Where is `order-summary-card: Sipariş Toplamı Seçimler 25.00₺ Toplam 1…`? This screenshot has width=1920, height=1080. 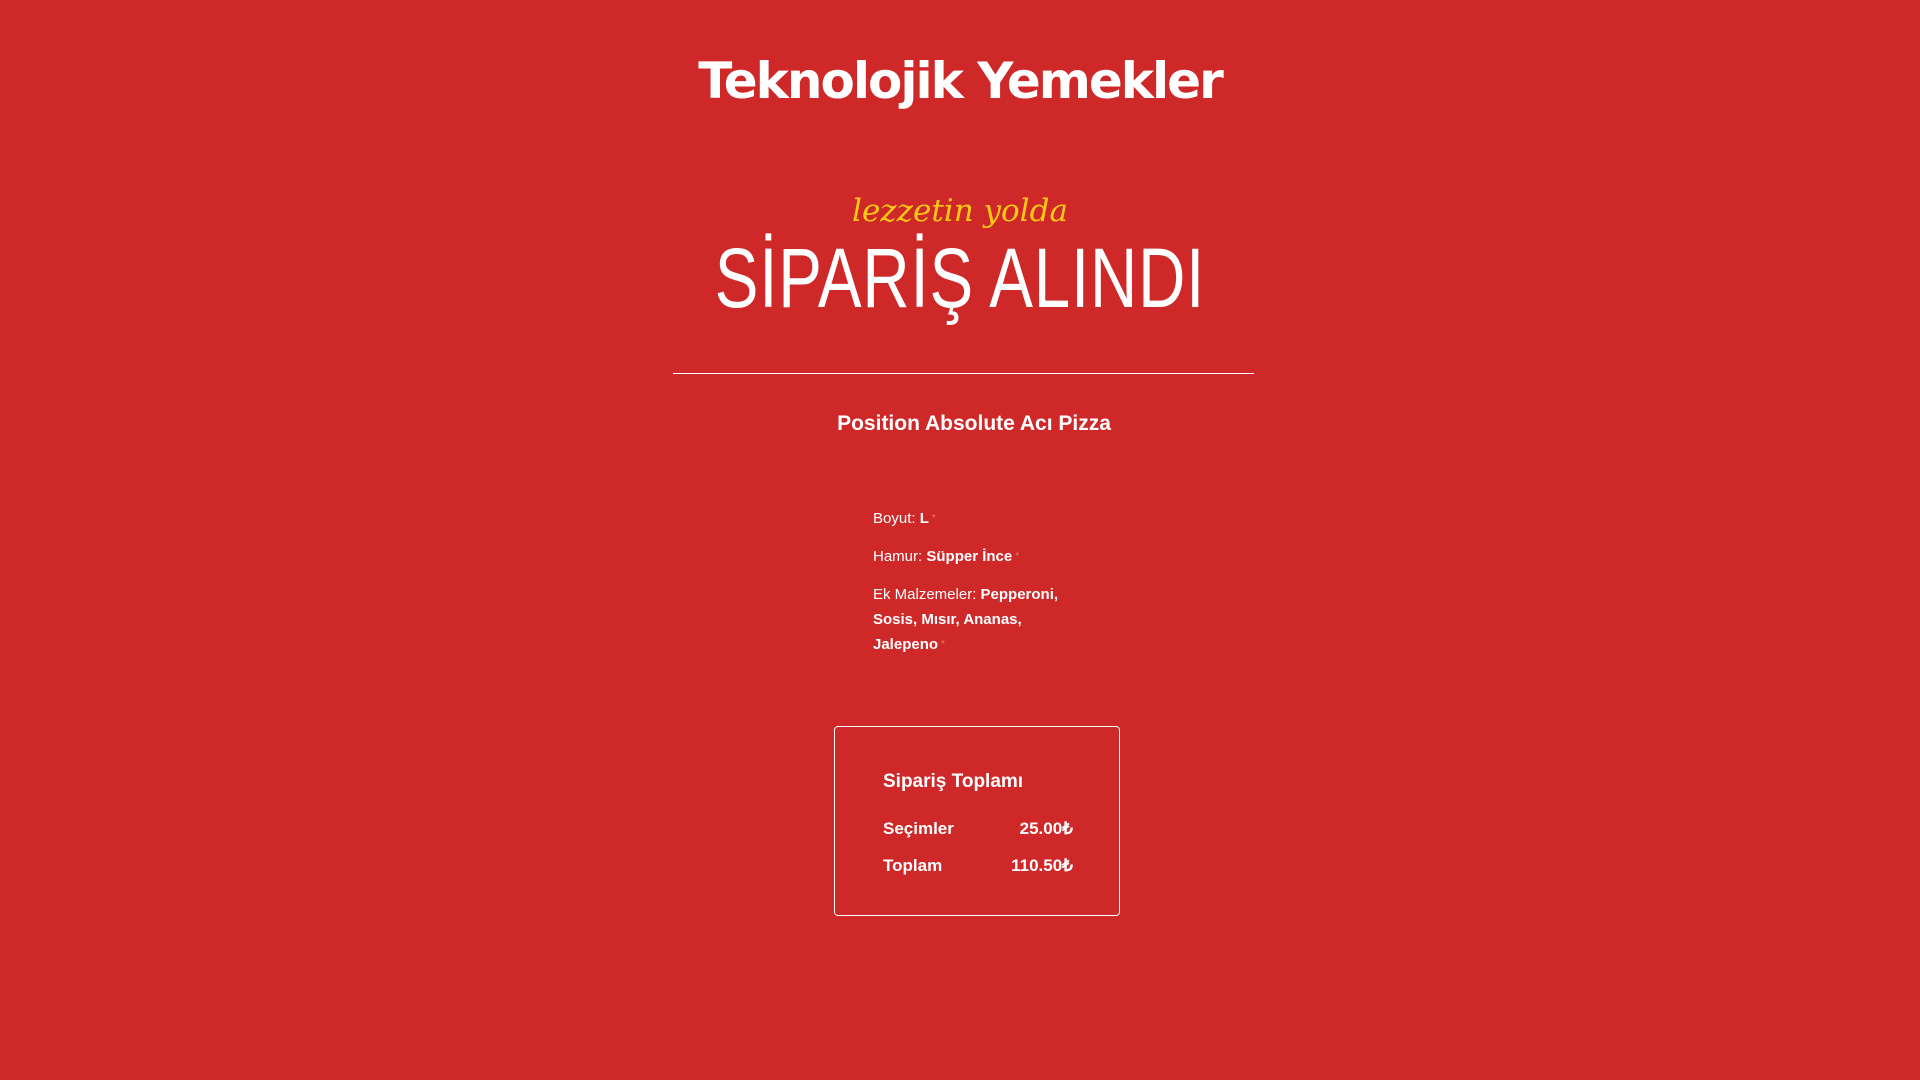 order-summary-card: Sipariş Toplamı Seçimler 25.00₺ Toplam 1… is located at coordinates (977, 821).